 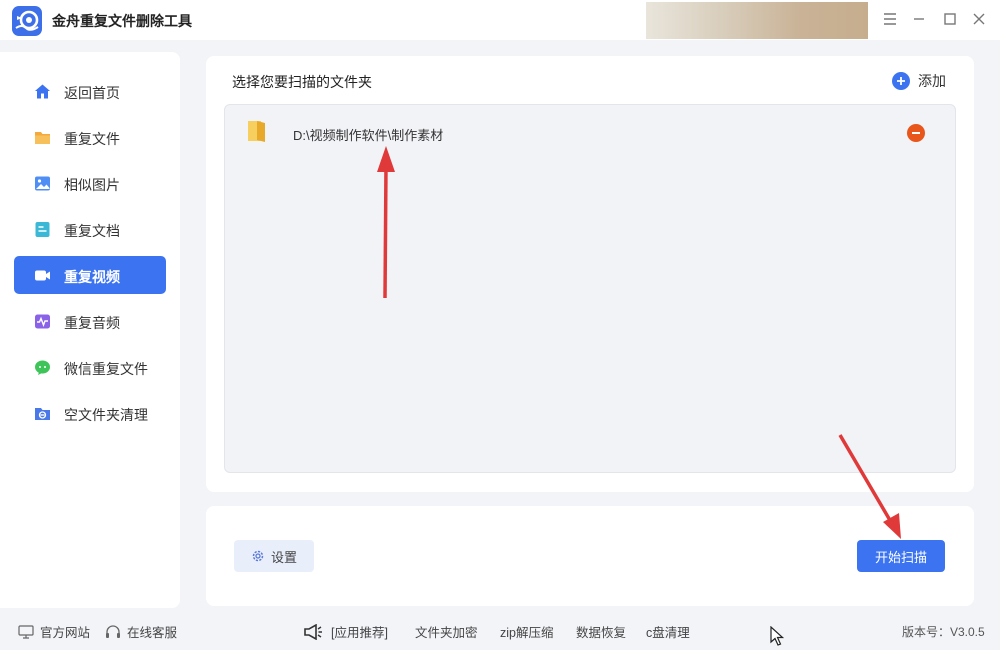 What do you see at coordinates (42, 414) in the screenshot?
I see `empty-folder-icon` at bounding box center [42, 414].